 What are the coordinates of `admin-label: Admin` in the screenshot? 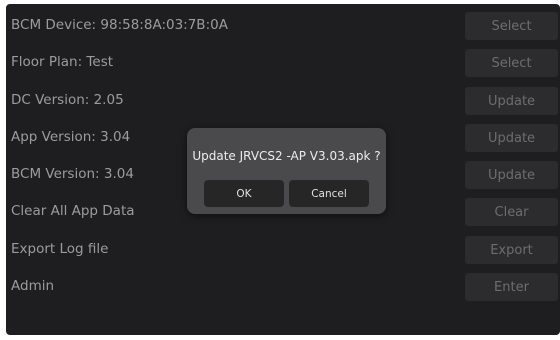 It's located at (33, 286).